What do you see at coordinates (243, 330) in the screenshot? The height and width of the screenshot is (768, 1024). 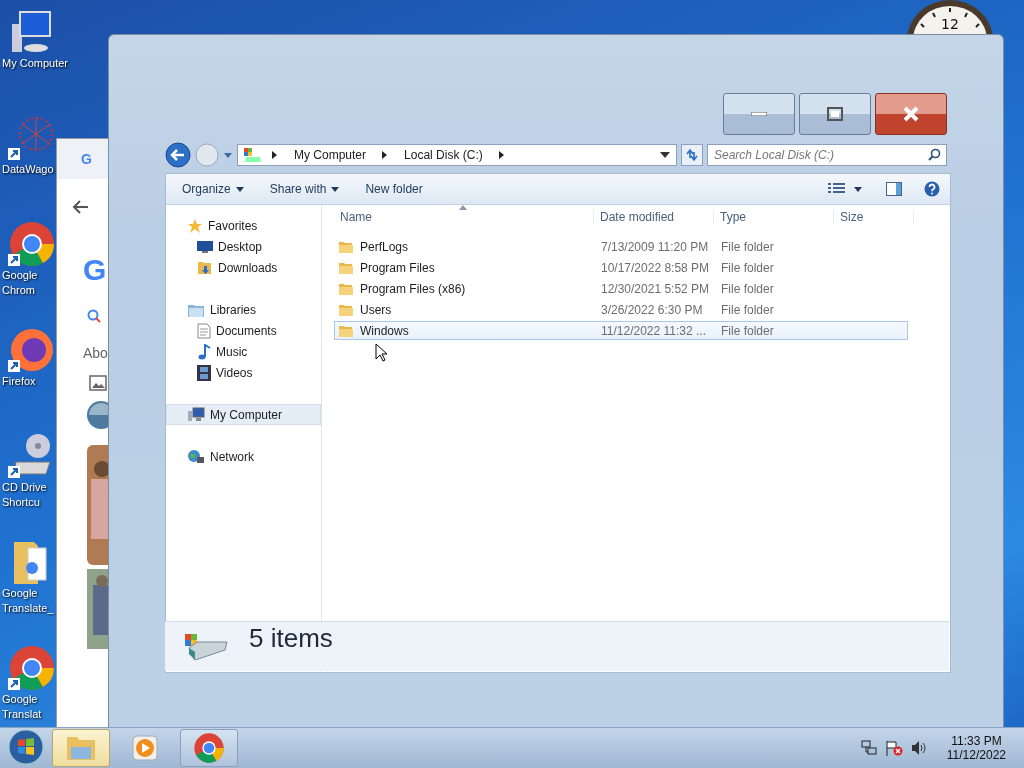 I see `nav-item: Documents` at bounding box center [243, 330].